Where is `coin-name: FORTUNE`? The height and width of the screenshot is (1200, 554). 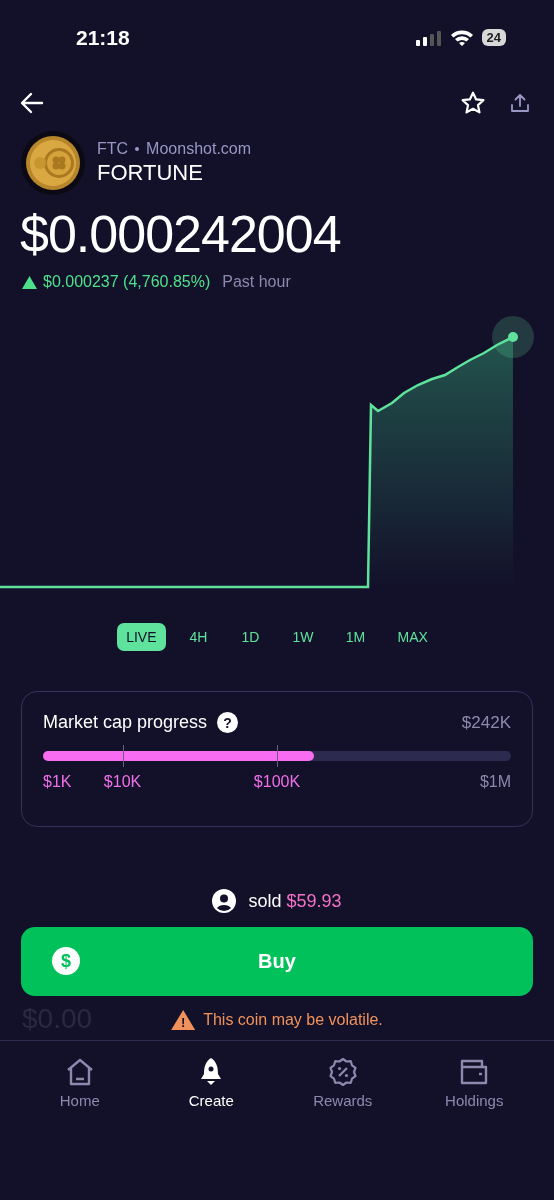 coin-name: FORTUNE is located at coordinates (150, 173).